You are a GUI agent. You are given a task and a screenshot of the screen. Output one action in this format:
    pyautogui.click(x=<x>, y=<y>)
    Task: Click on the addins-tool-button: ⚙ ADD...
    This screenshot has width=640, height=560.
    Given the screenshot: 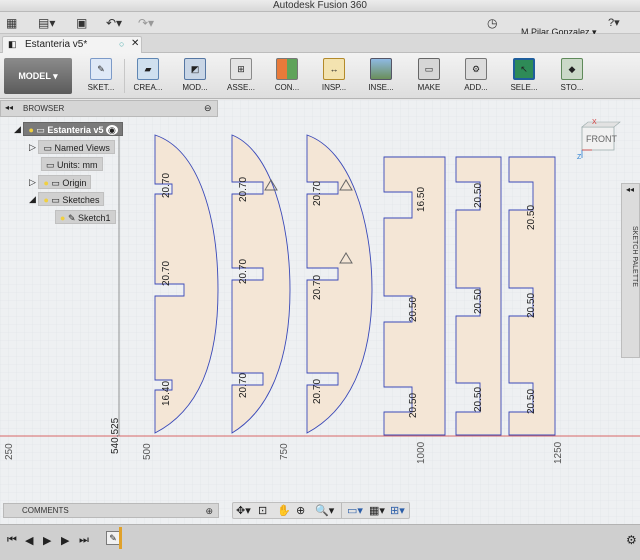 What is the action you would take?
    pyautogui.click(x=476, y=76)
    